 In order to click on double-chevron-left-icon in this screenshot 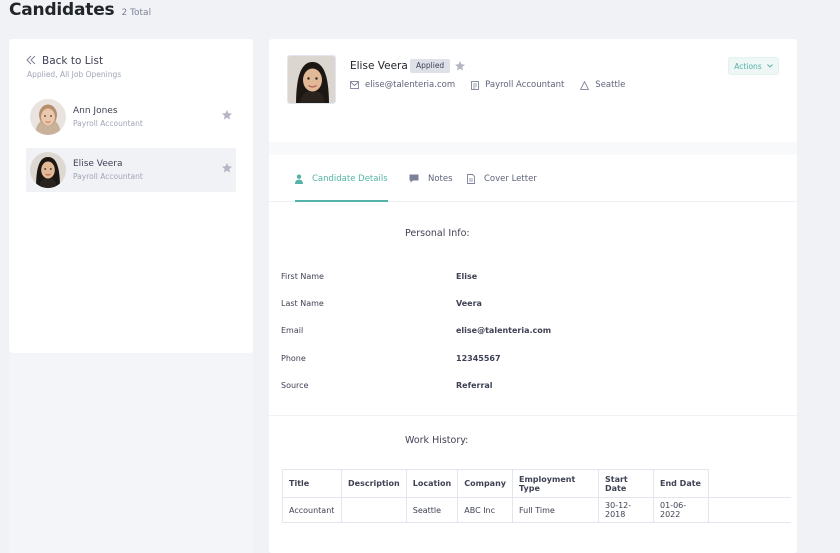, I will do `click(31, 61)`.